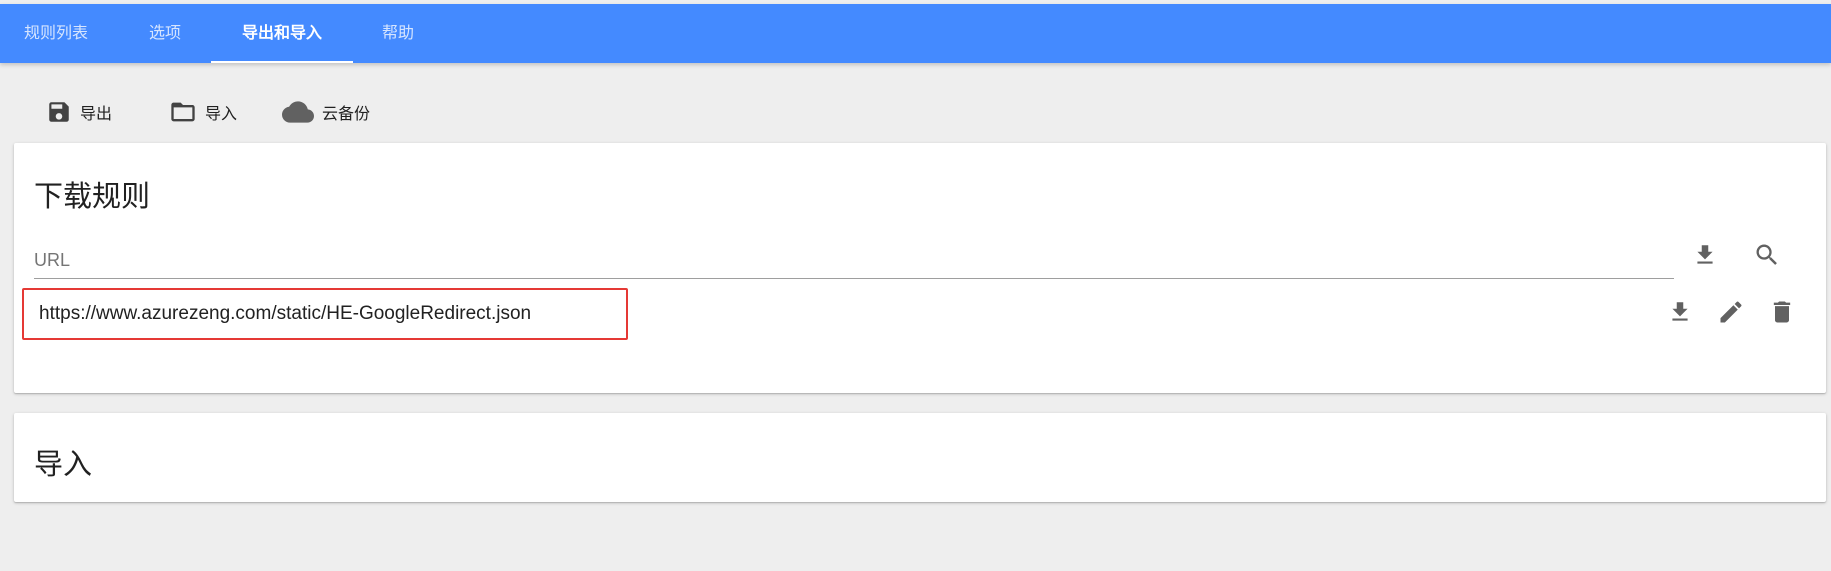 The image size is (1831, 571). I want to click on tab-export-import: 导出和导入, so click(282, 33).